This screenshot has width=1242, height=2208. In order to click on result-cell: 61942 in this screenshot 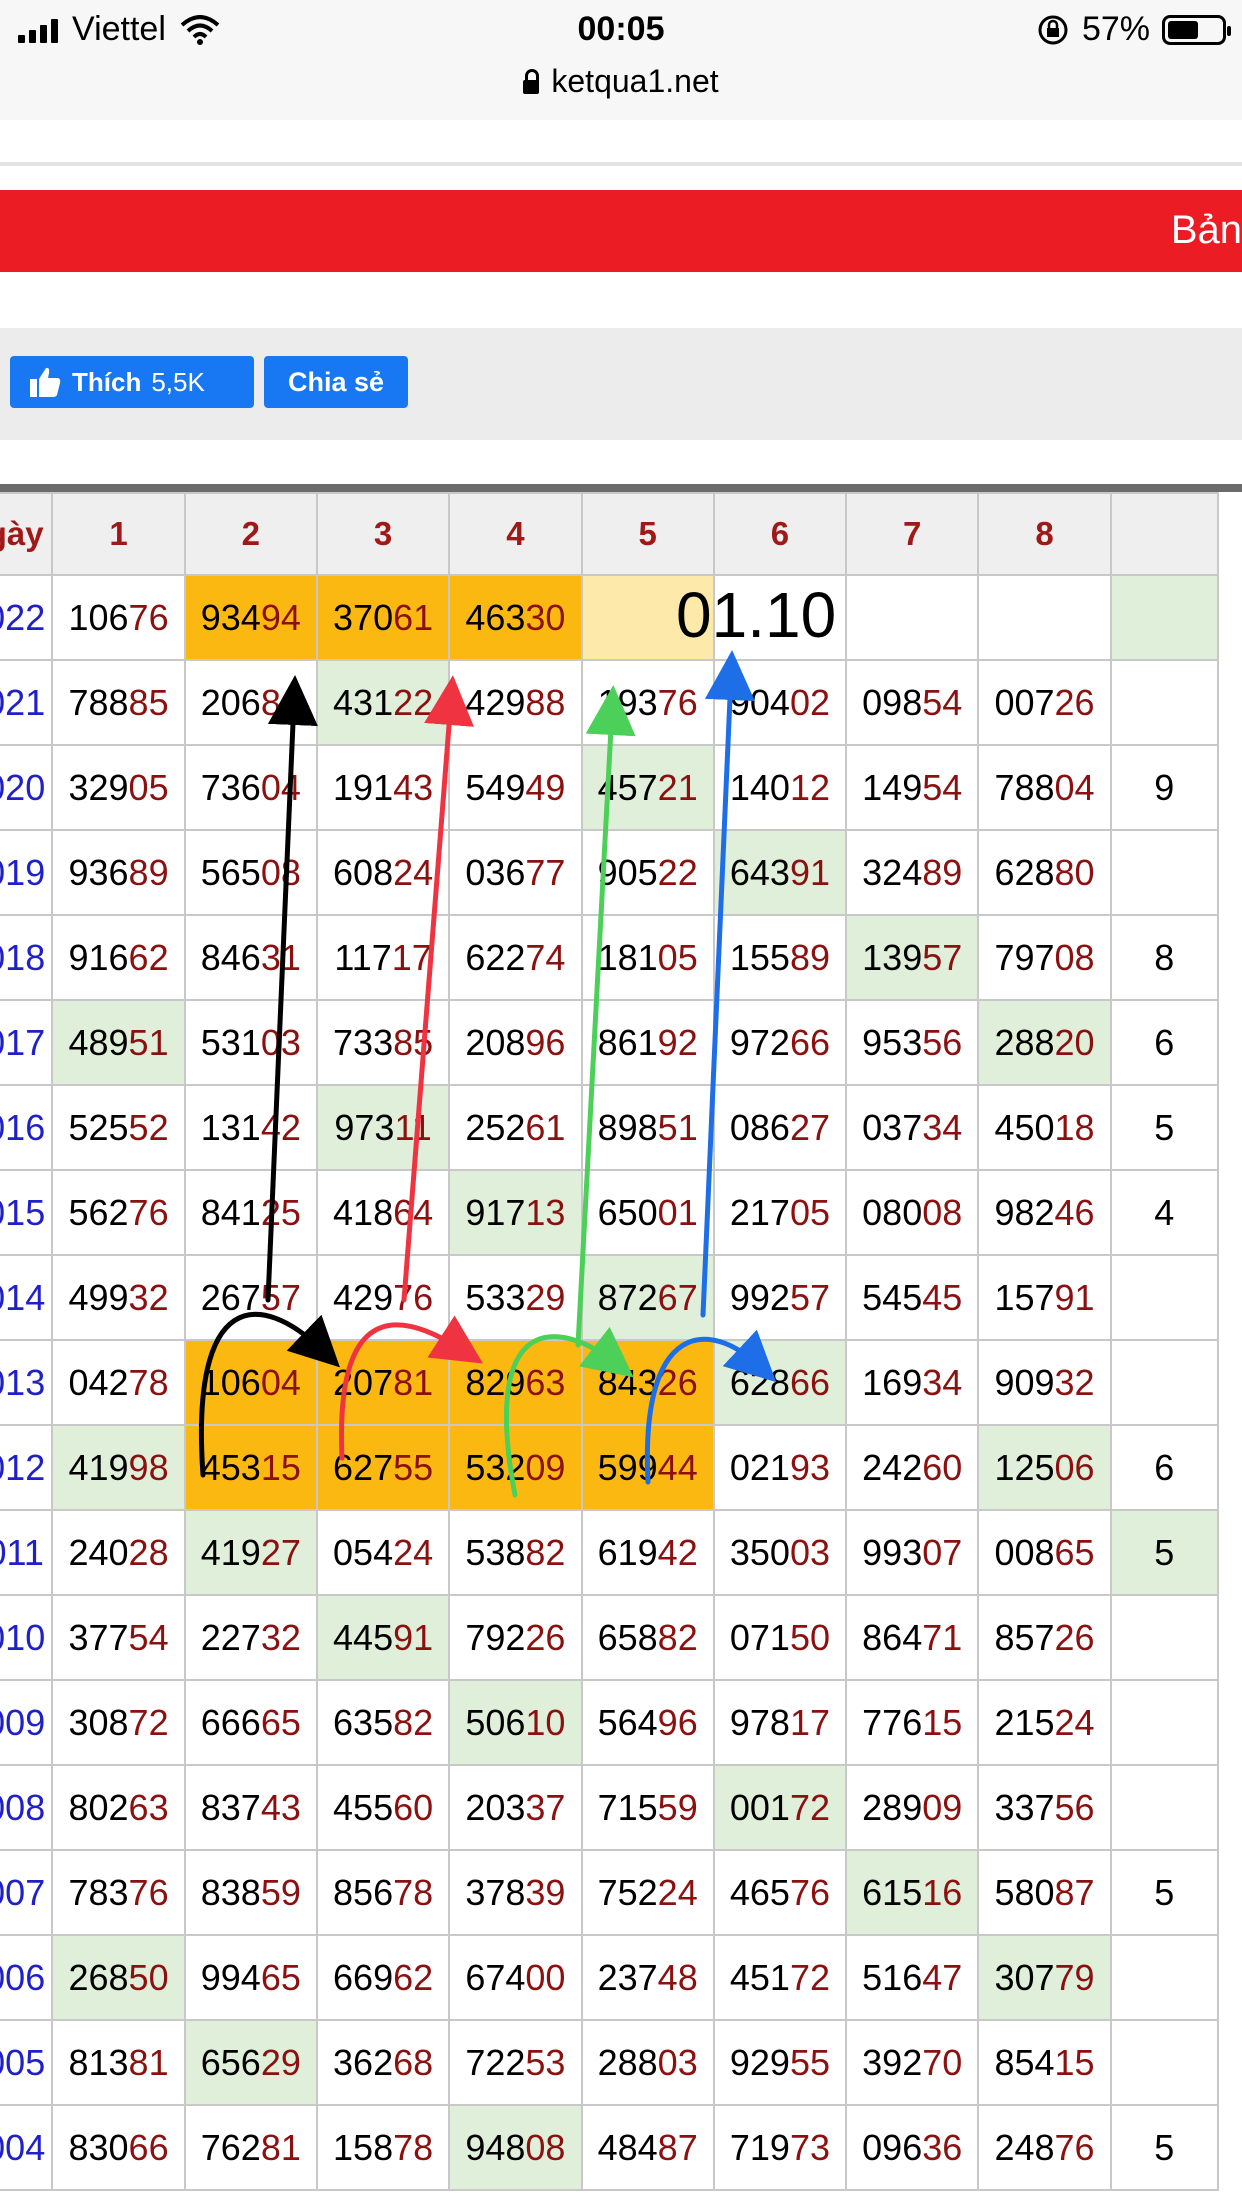, I will do `click(647, 1552)`.